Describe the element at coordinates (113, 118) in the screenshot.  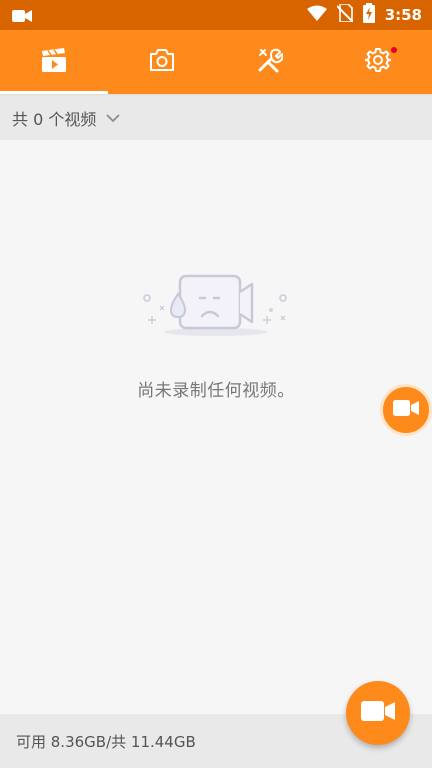
I see `chevron-down-icon` at that location.